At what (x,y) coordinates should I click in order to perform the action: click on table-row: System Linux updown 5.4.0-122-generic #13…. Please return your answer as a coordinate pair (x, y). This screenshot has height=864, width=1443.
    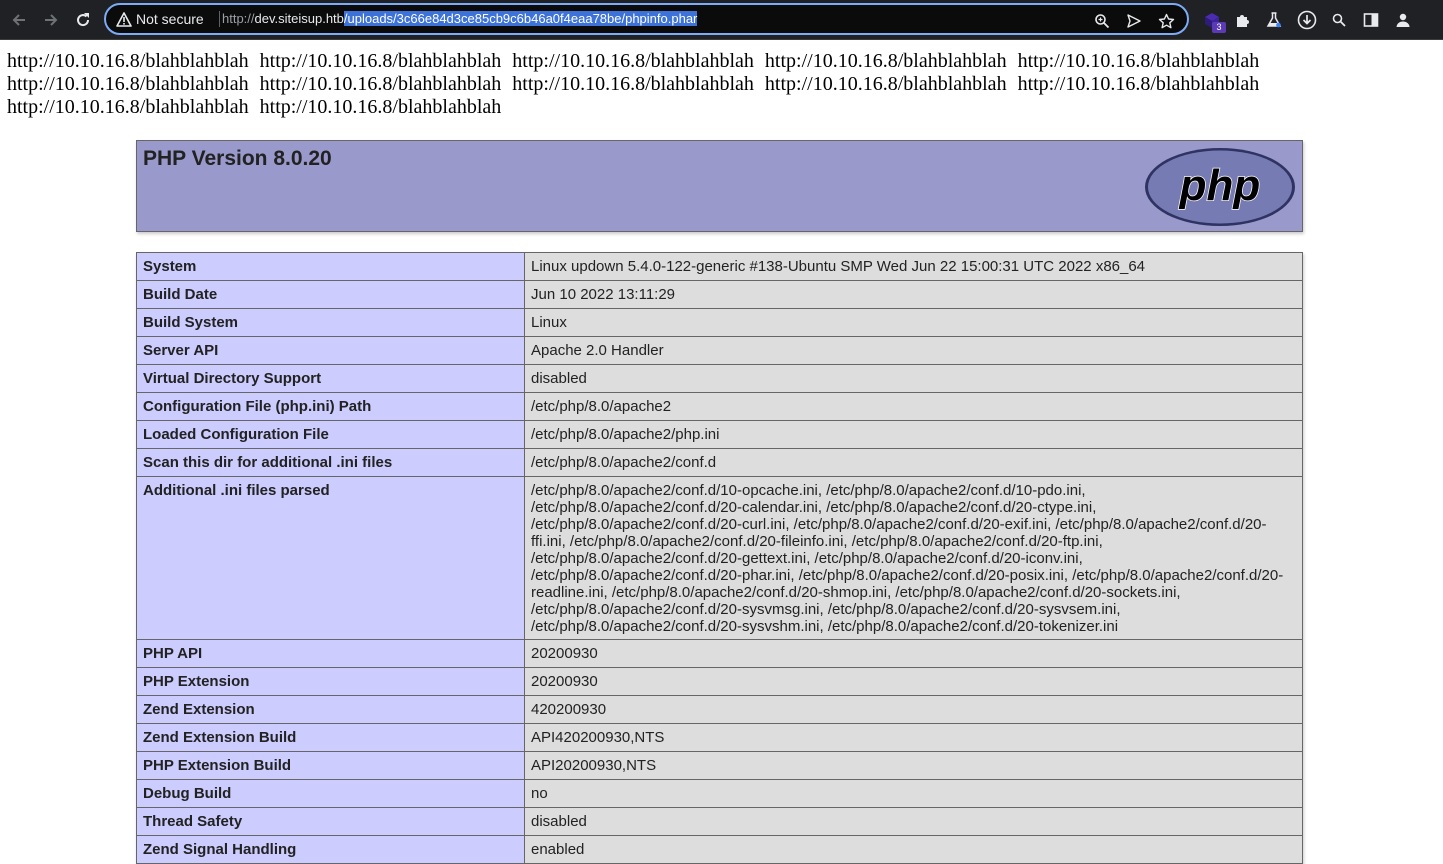
    Looking at the image, I should click on (719, 266).